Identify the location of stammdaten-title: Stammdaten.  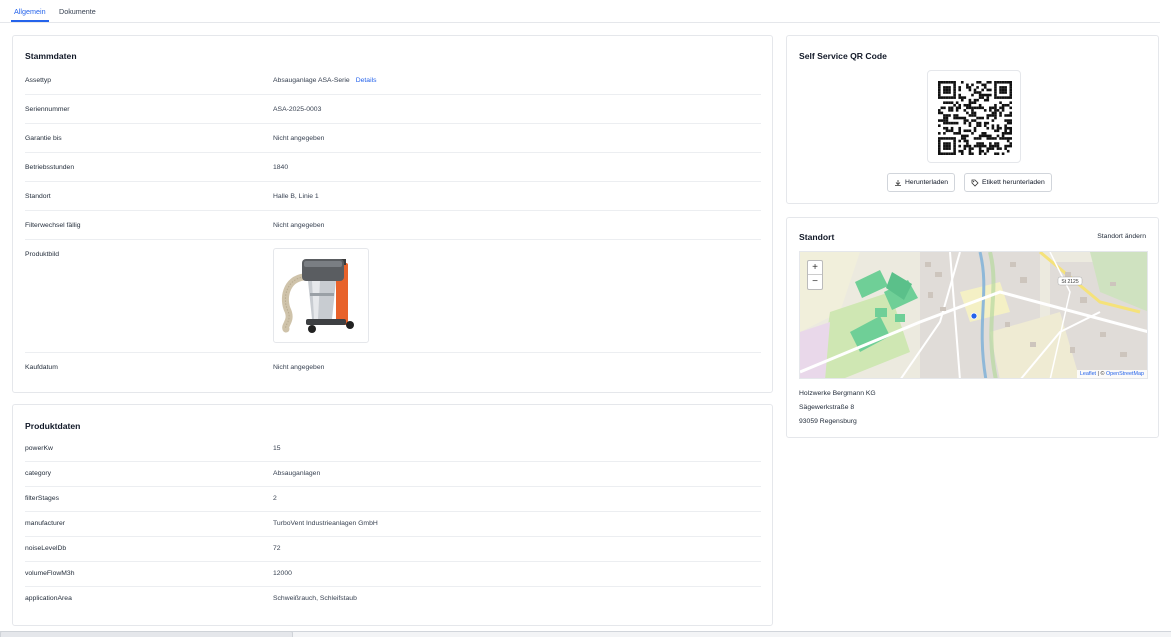
(51, 56).